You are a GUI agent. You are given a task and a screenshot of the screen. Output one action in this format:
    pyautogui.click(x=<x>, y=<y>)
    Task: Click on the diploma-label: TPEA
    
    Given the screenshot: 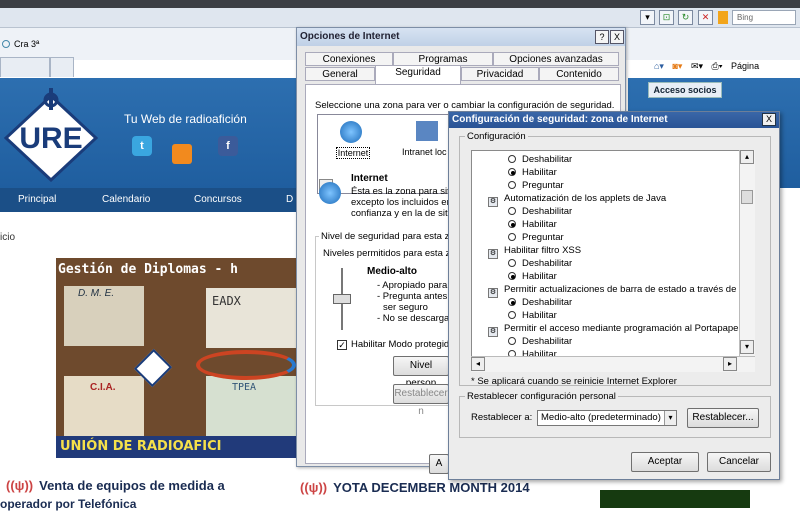 What is the action you would take?
    pyautogui.click(x=244, y=387)
    